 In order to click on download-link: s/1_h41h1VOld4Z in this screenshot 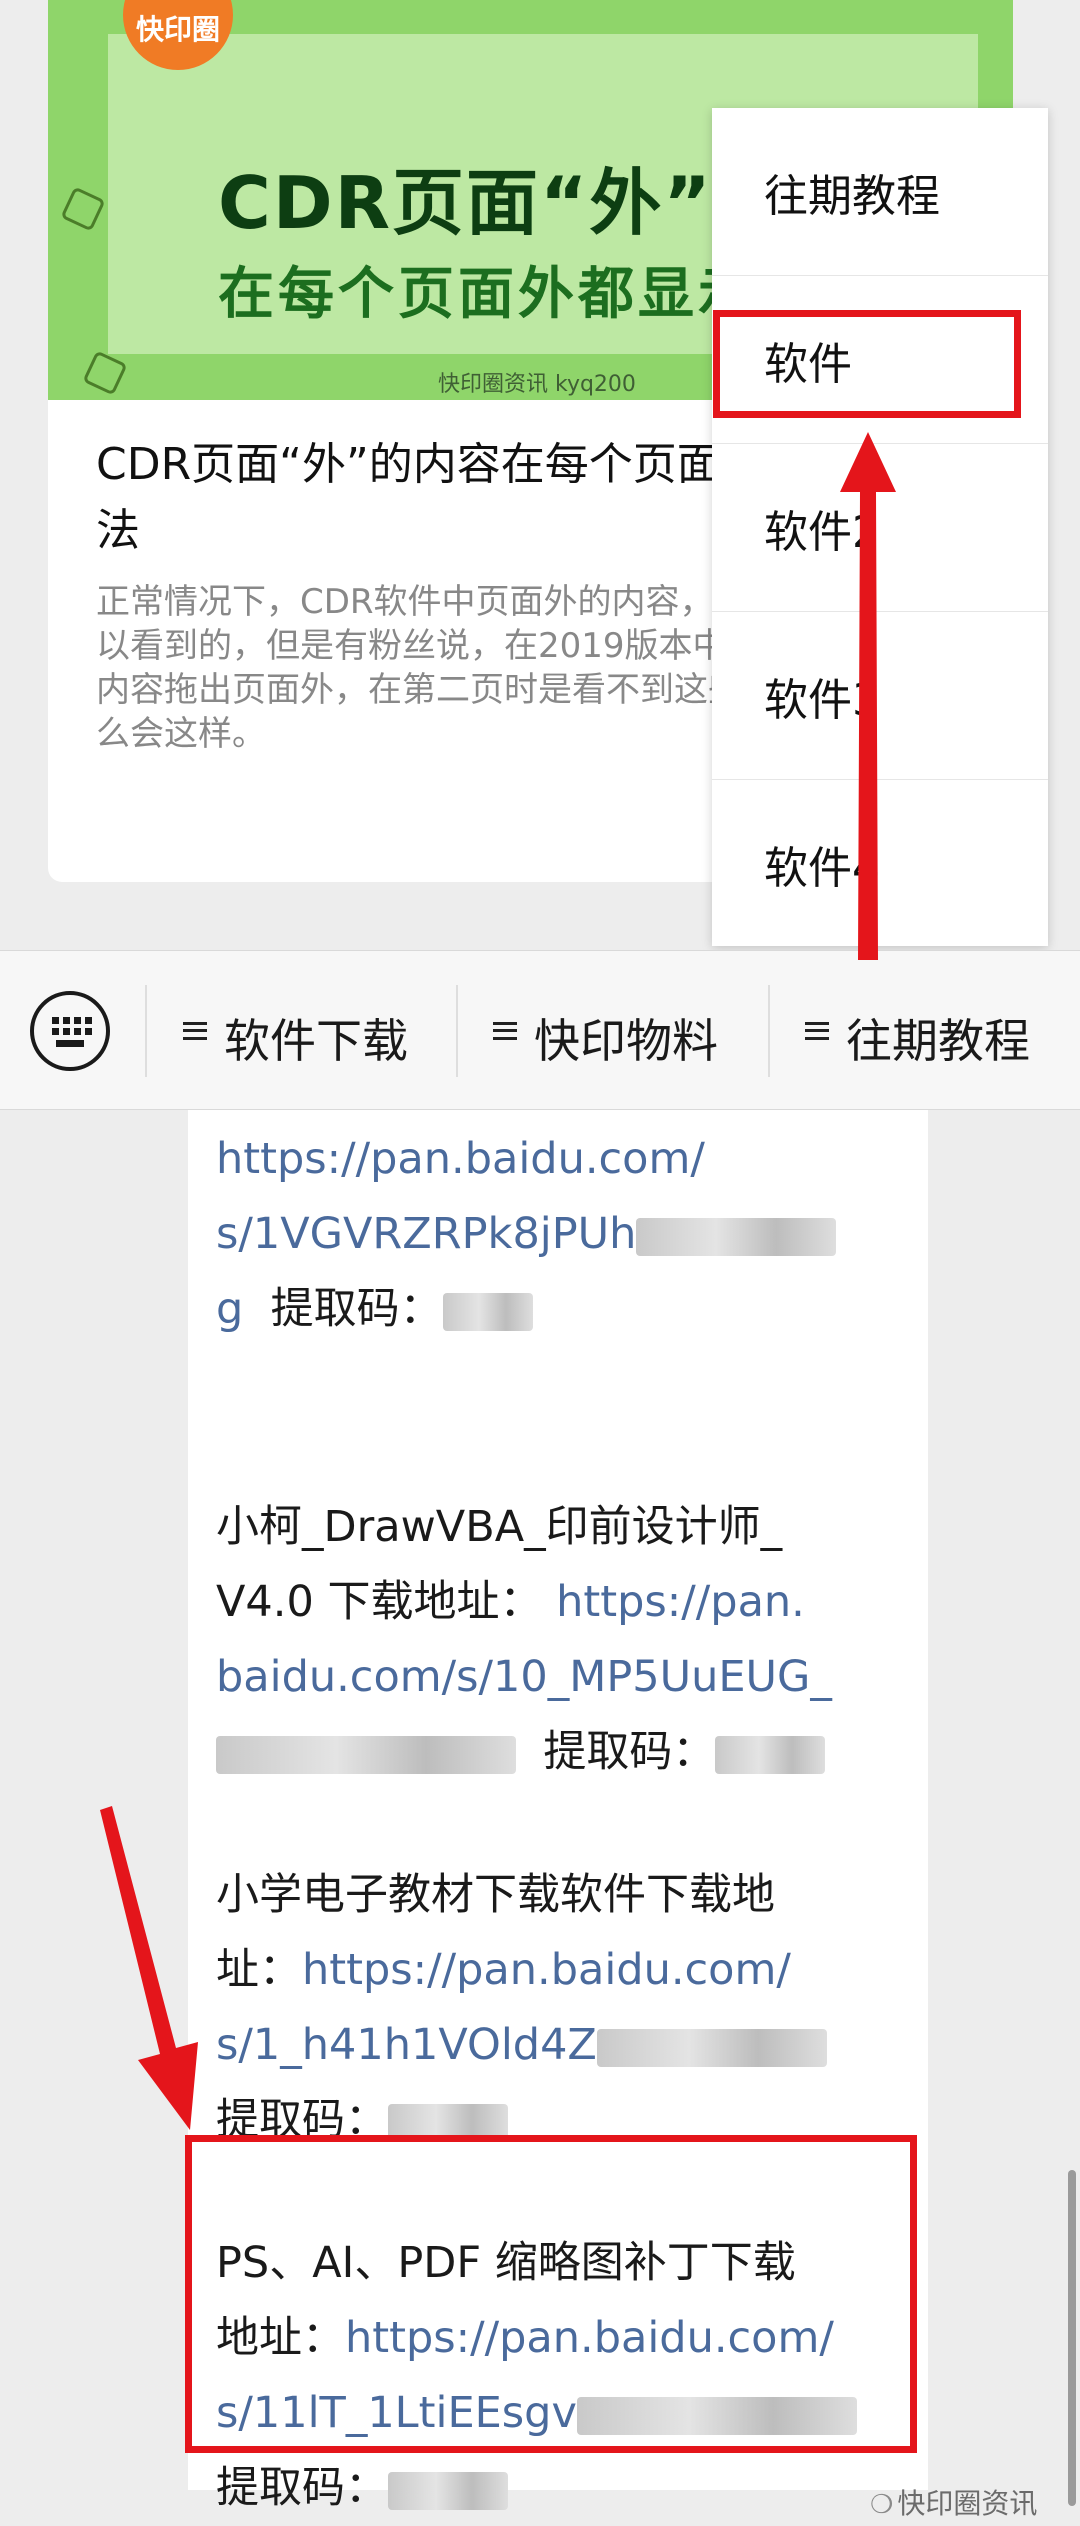, I will do `click(406, 2045)`.